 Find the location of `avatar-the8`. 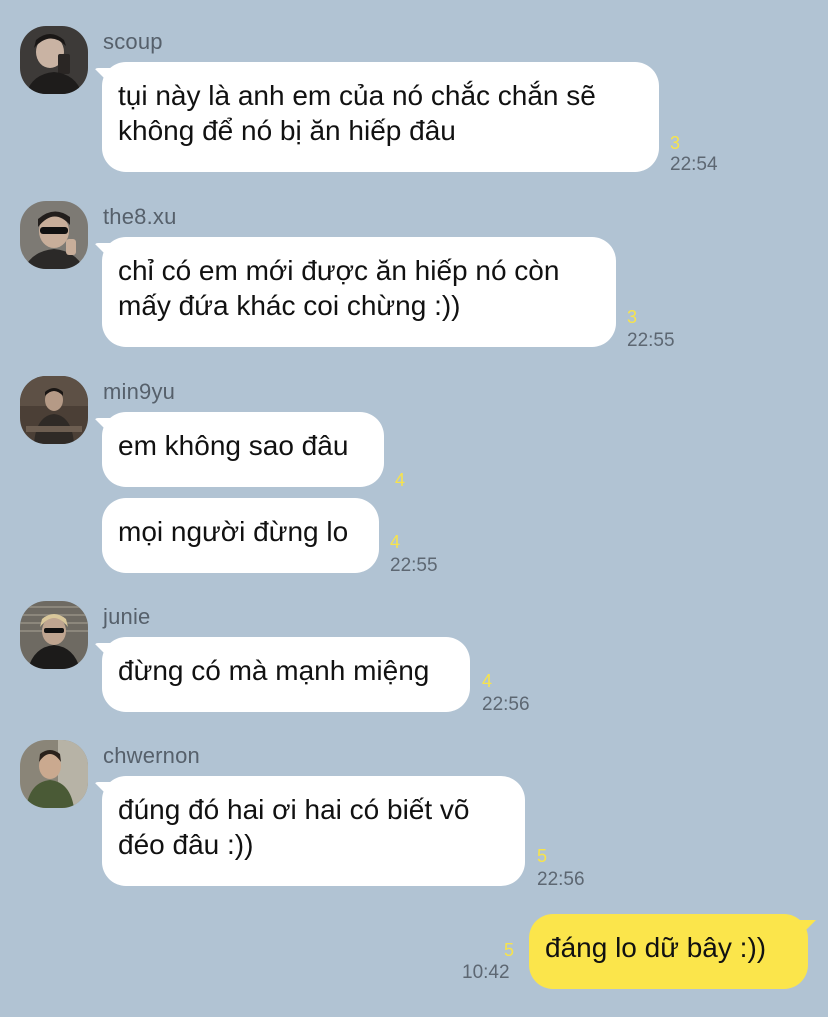

avatar-the8 is located at coordinates (54, 235).